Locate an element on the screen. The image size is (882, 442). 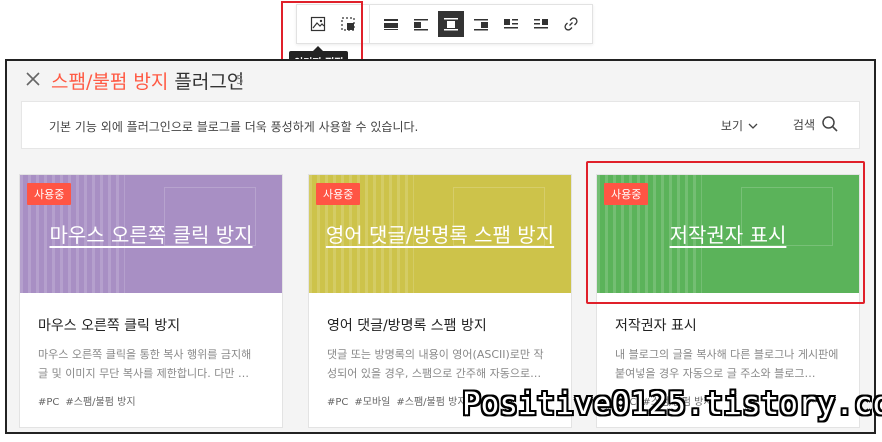
thumbnail-title: 영어 댓글/방명록 스팸 방지 is located at coordinates (440, 235).